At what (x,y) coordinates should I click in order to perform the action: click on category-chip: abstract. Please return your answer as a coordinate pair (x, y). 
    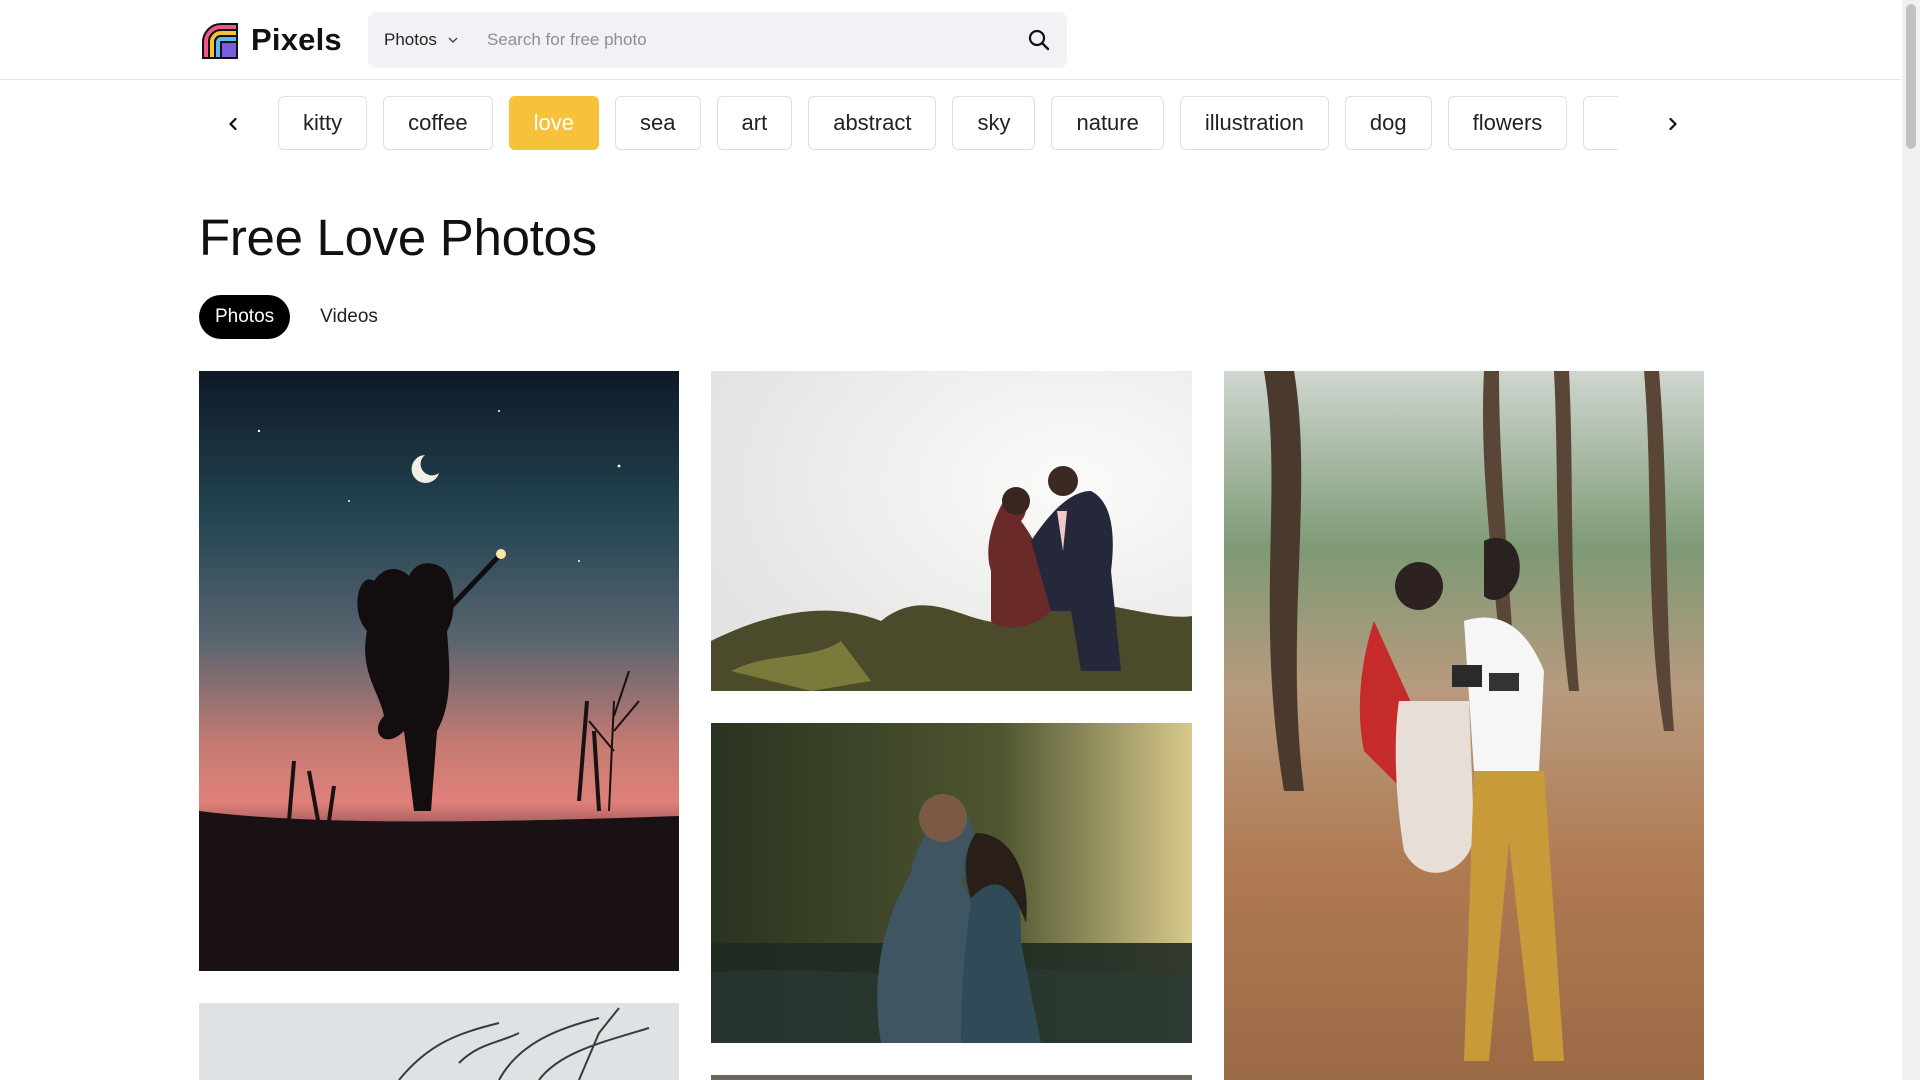
    Looking at the image, I should click on (872, 123).